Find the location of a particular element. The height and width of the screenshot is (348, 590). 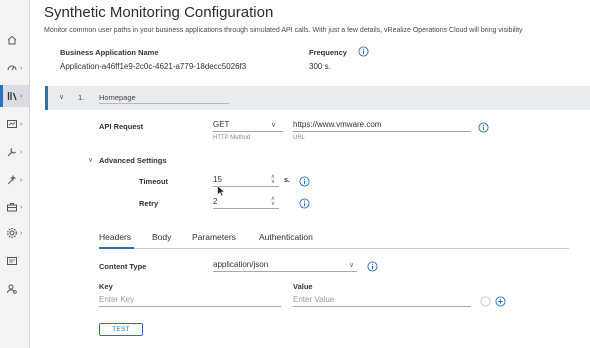

nav-troubleshoot: › is located at coordinates (15, 152).